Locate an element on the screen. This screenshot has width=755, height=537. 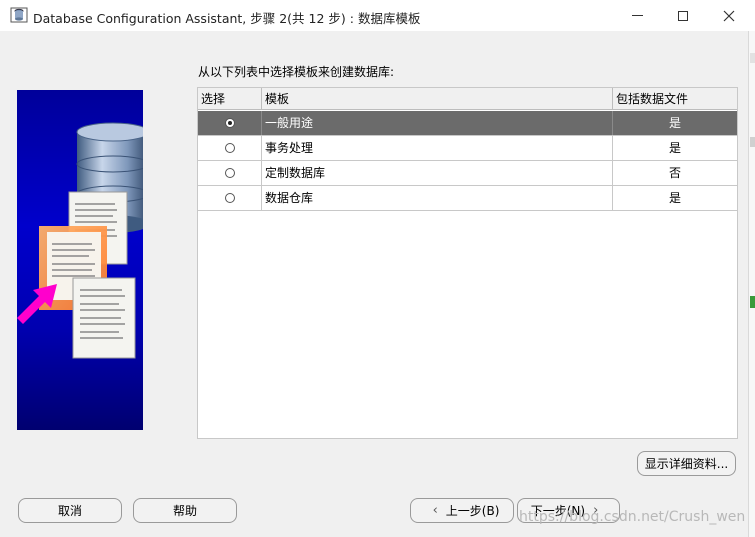
table-row: 定制数据库 否 is located at coordinates (467, 173).